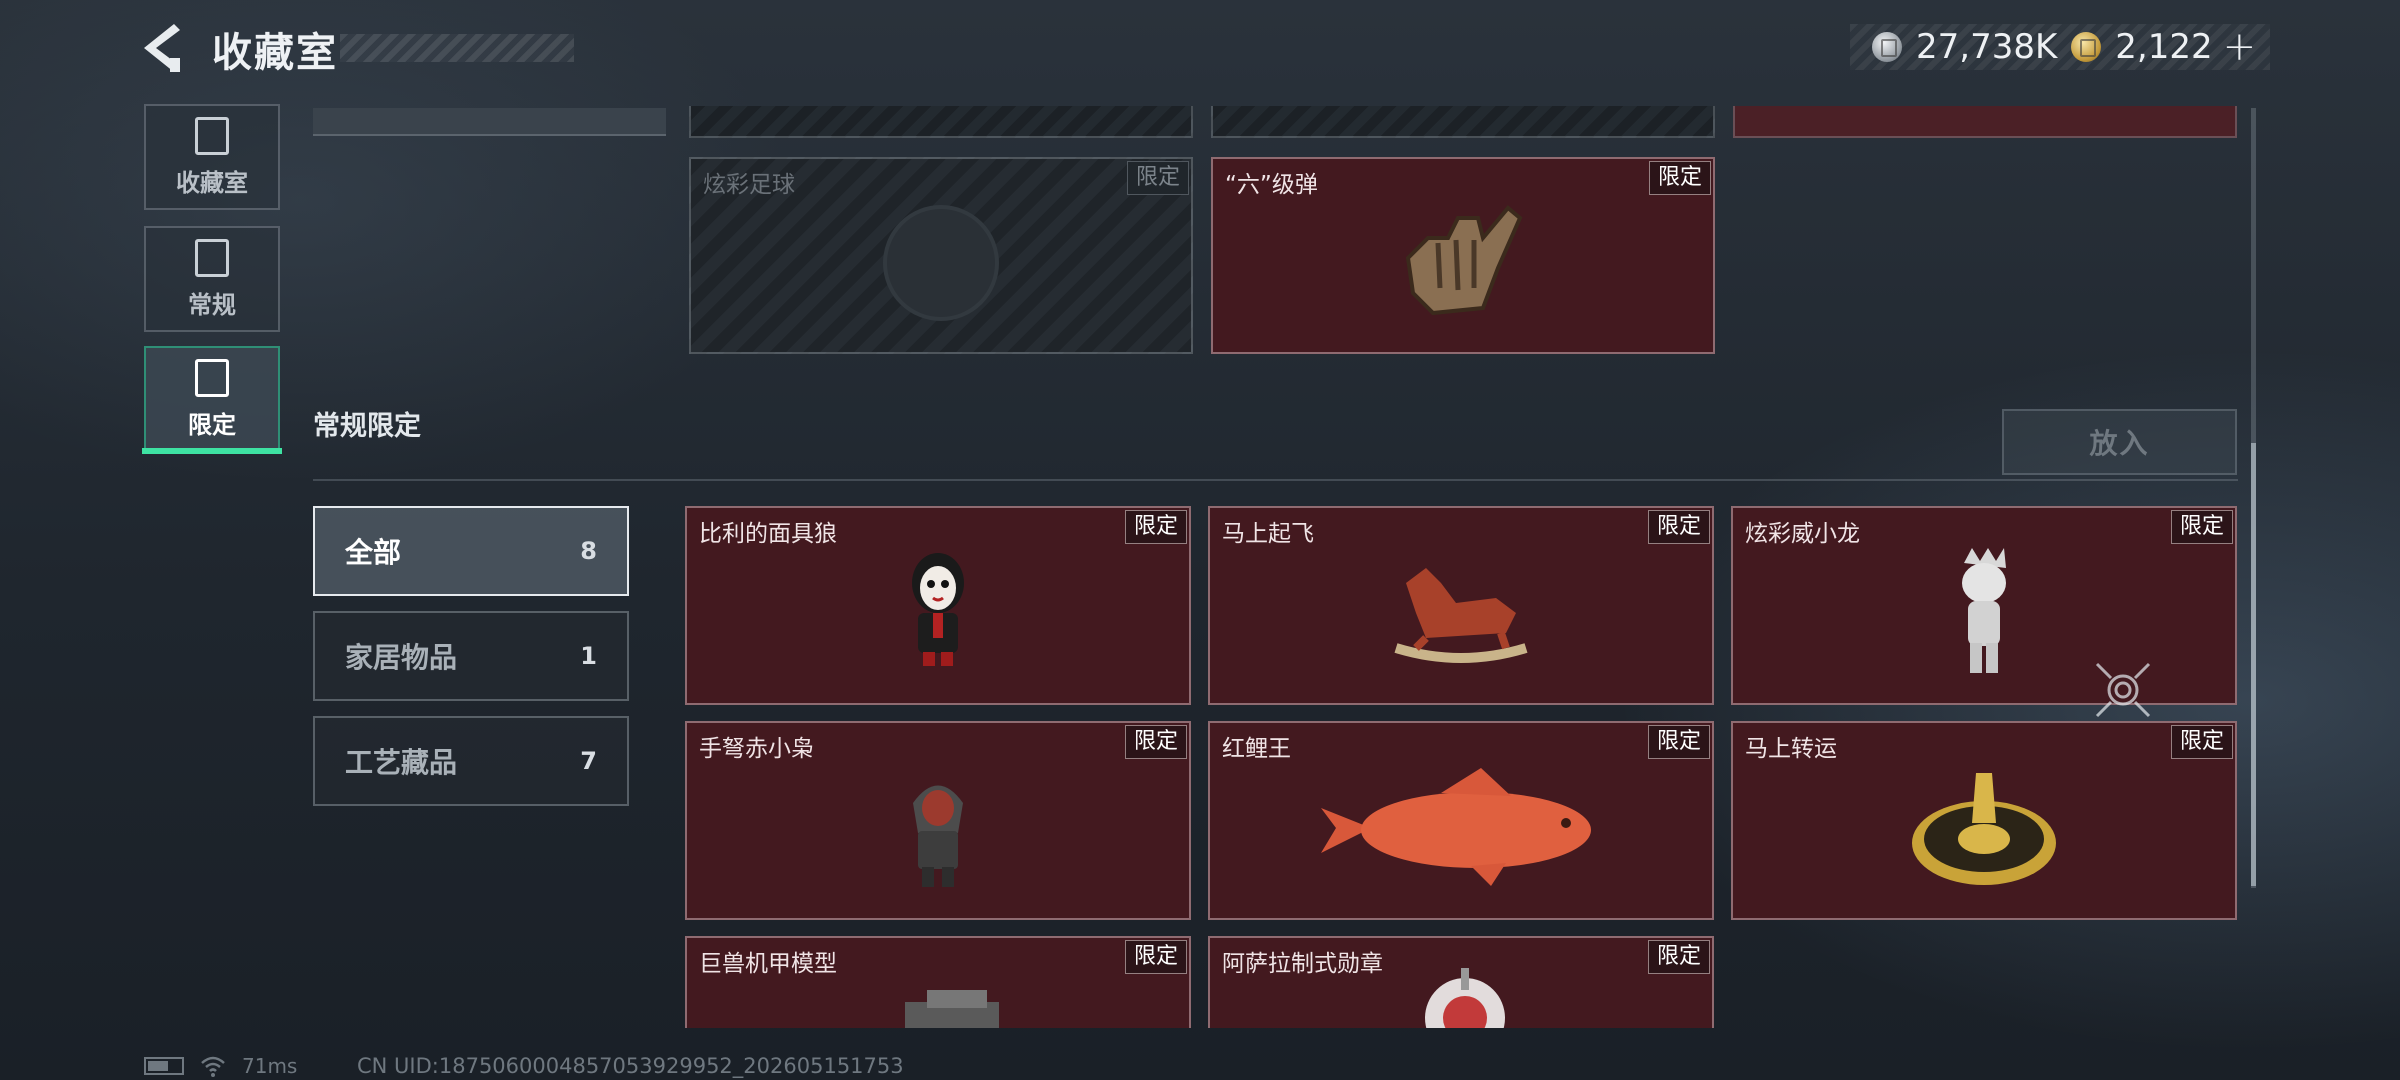 This screenshot has width=2400, height=1080. What do you see at coordinates (2060, 47) in the screenshot?
I see `currency-bar: 27,738K 2,122 +` at bounding box center [2060, 47].